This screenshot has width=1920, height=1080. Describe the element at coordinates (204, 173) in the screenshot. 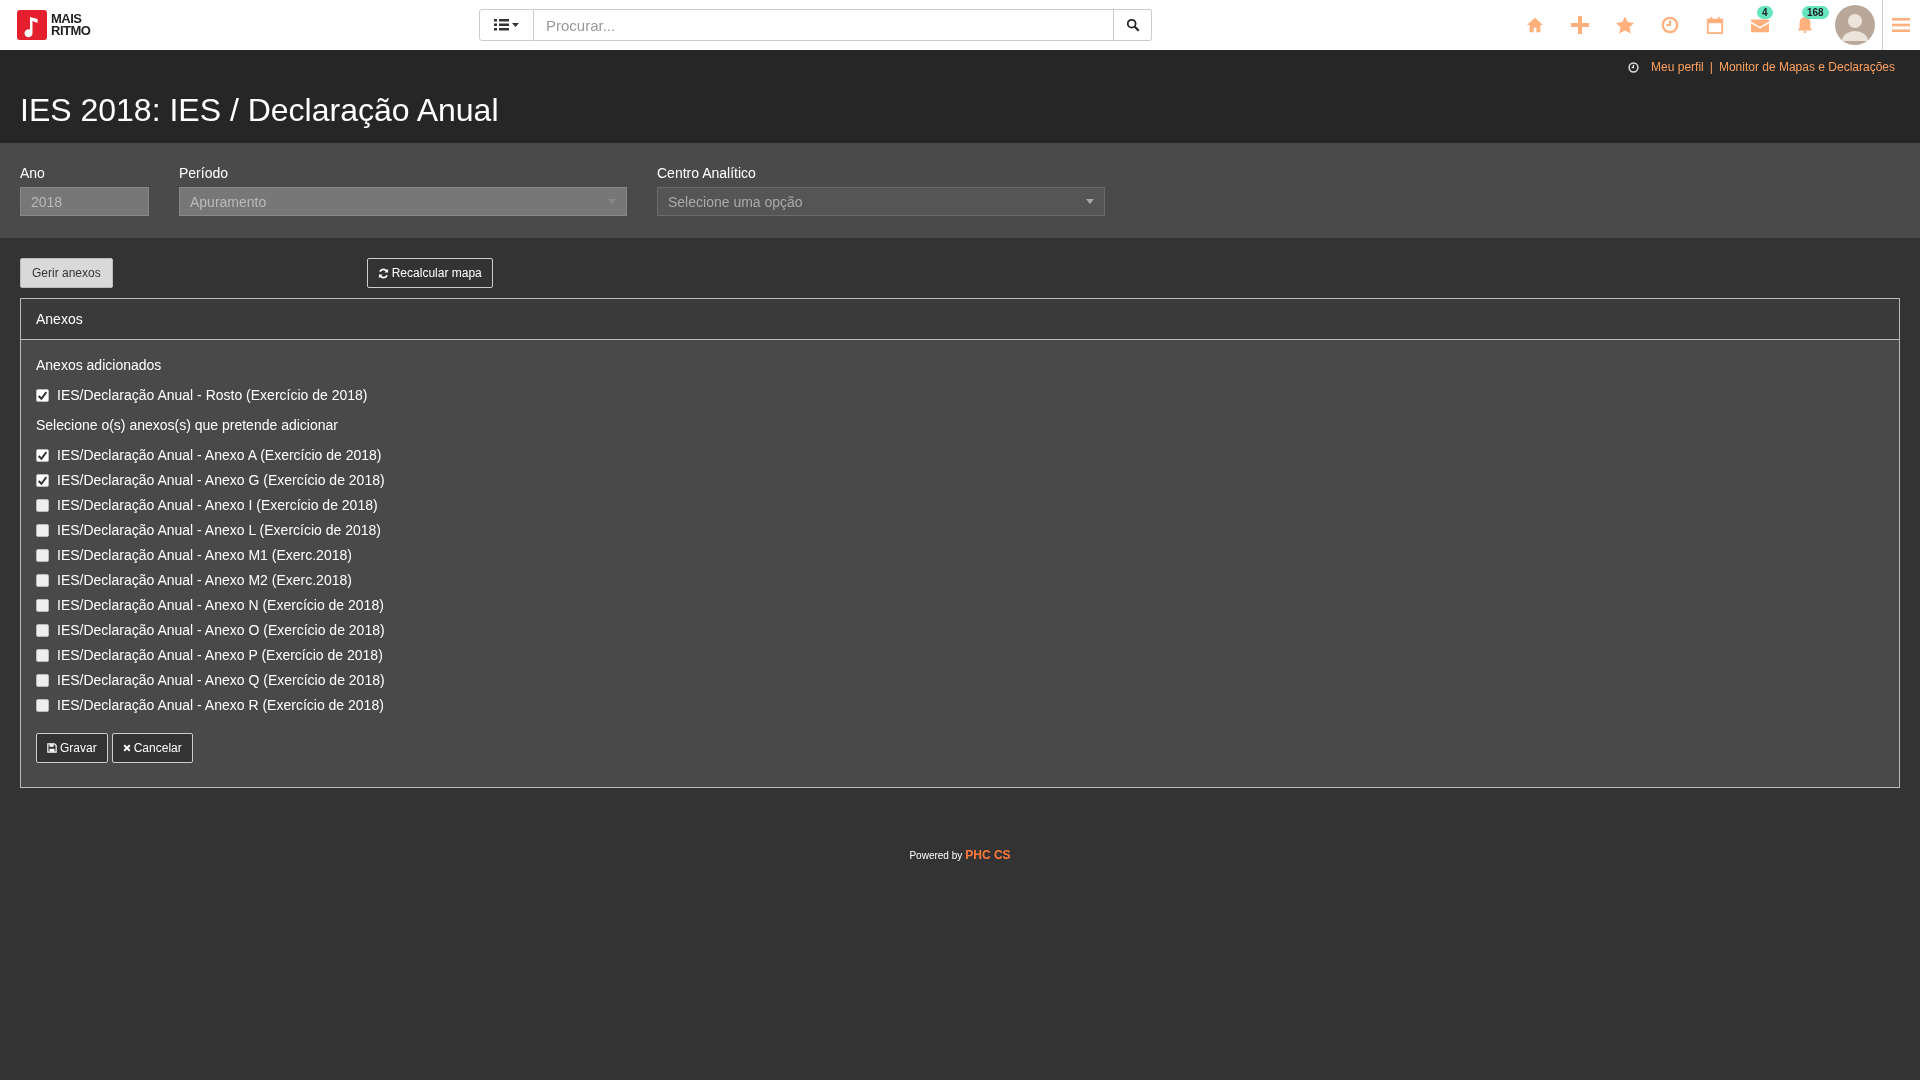

I see `field-label: Período` at that location.